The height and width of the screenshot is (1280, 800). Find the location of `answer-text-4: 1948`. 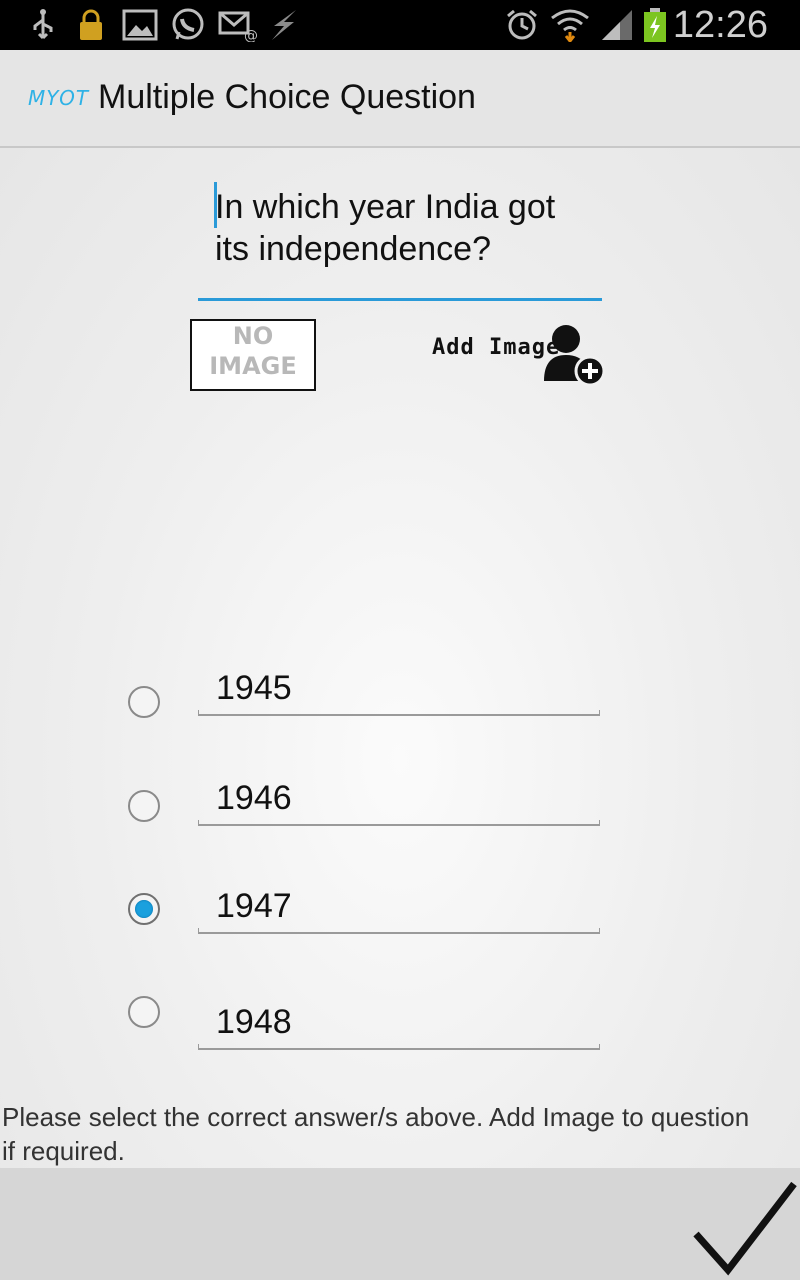

answer-text-4: 1948 is located at coordinates (254, 1022).